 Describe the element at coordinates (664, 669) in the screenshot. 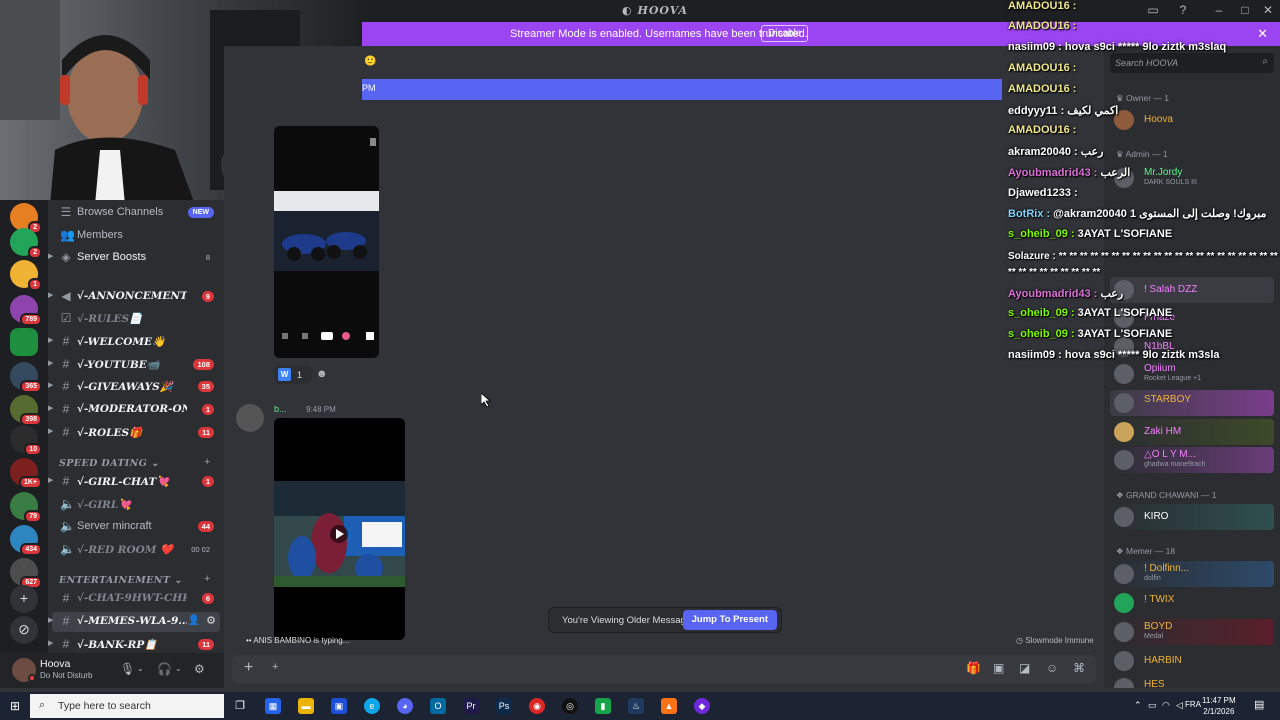

I see `message-composer: + + 🎁 ▣ ◪ ☺ ⌘` at that location.